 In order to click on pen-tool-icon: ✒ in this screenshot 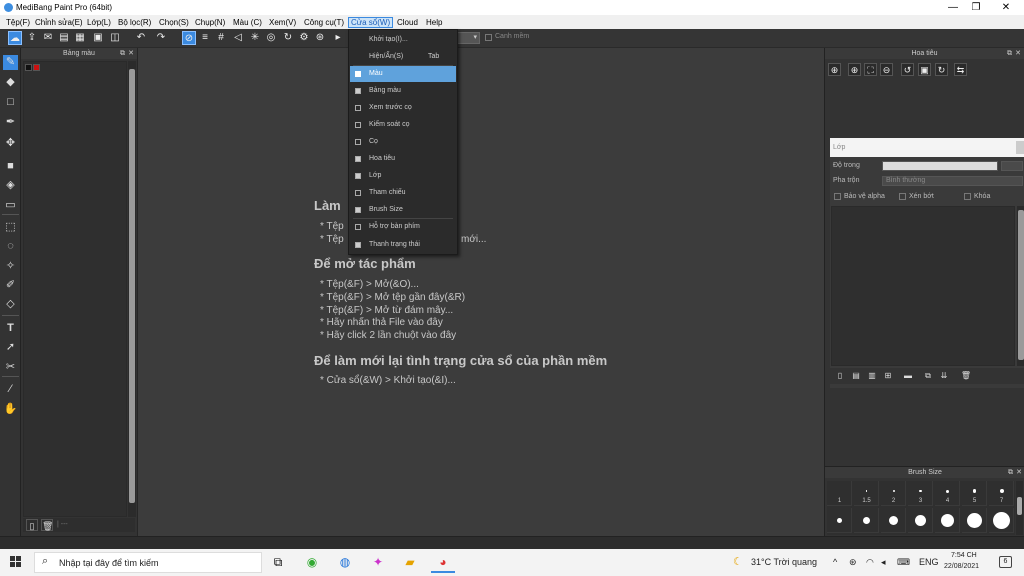, I will do `click(10, 122)`.